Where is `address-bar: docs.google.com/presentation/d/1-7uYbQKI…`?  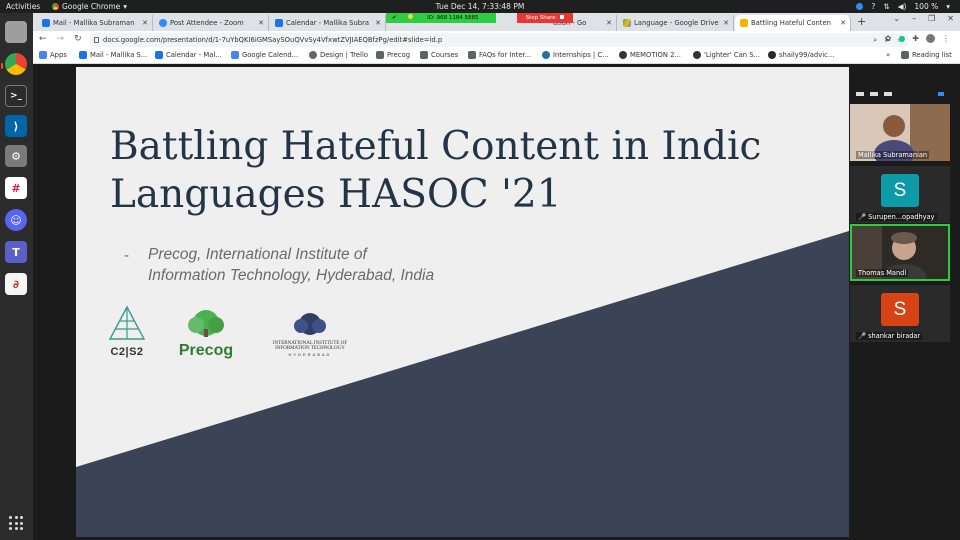
address-bar: docs.google.com/presentation/d/1-7uYbQKI… is located at coordinates (499, 40).